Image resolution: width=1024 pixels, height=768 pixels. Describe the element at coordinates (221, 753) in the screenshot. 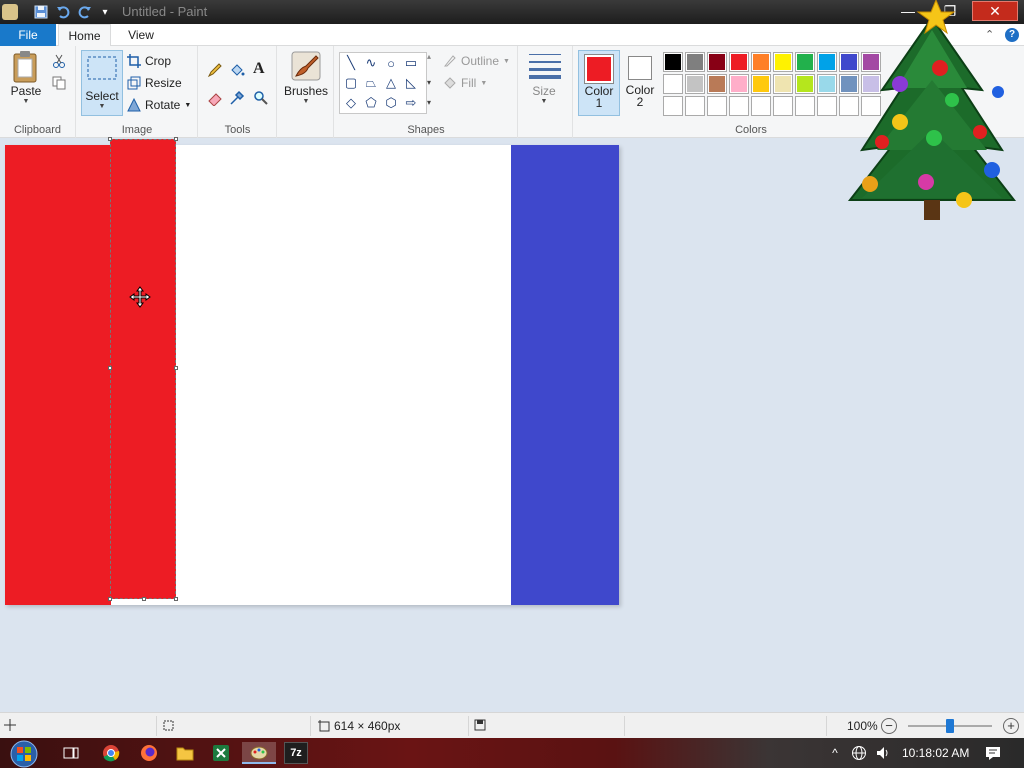

I see `excel-icon` at that location.